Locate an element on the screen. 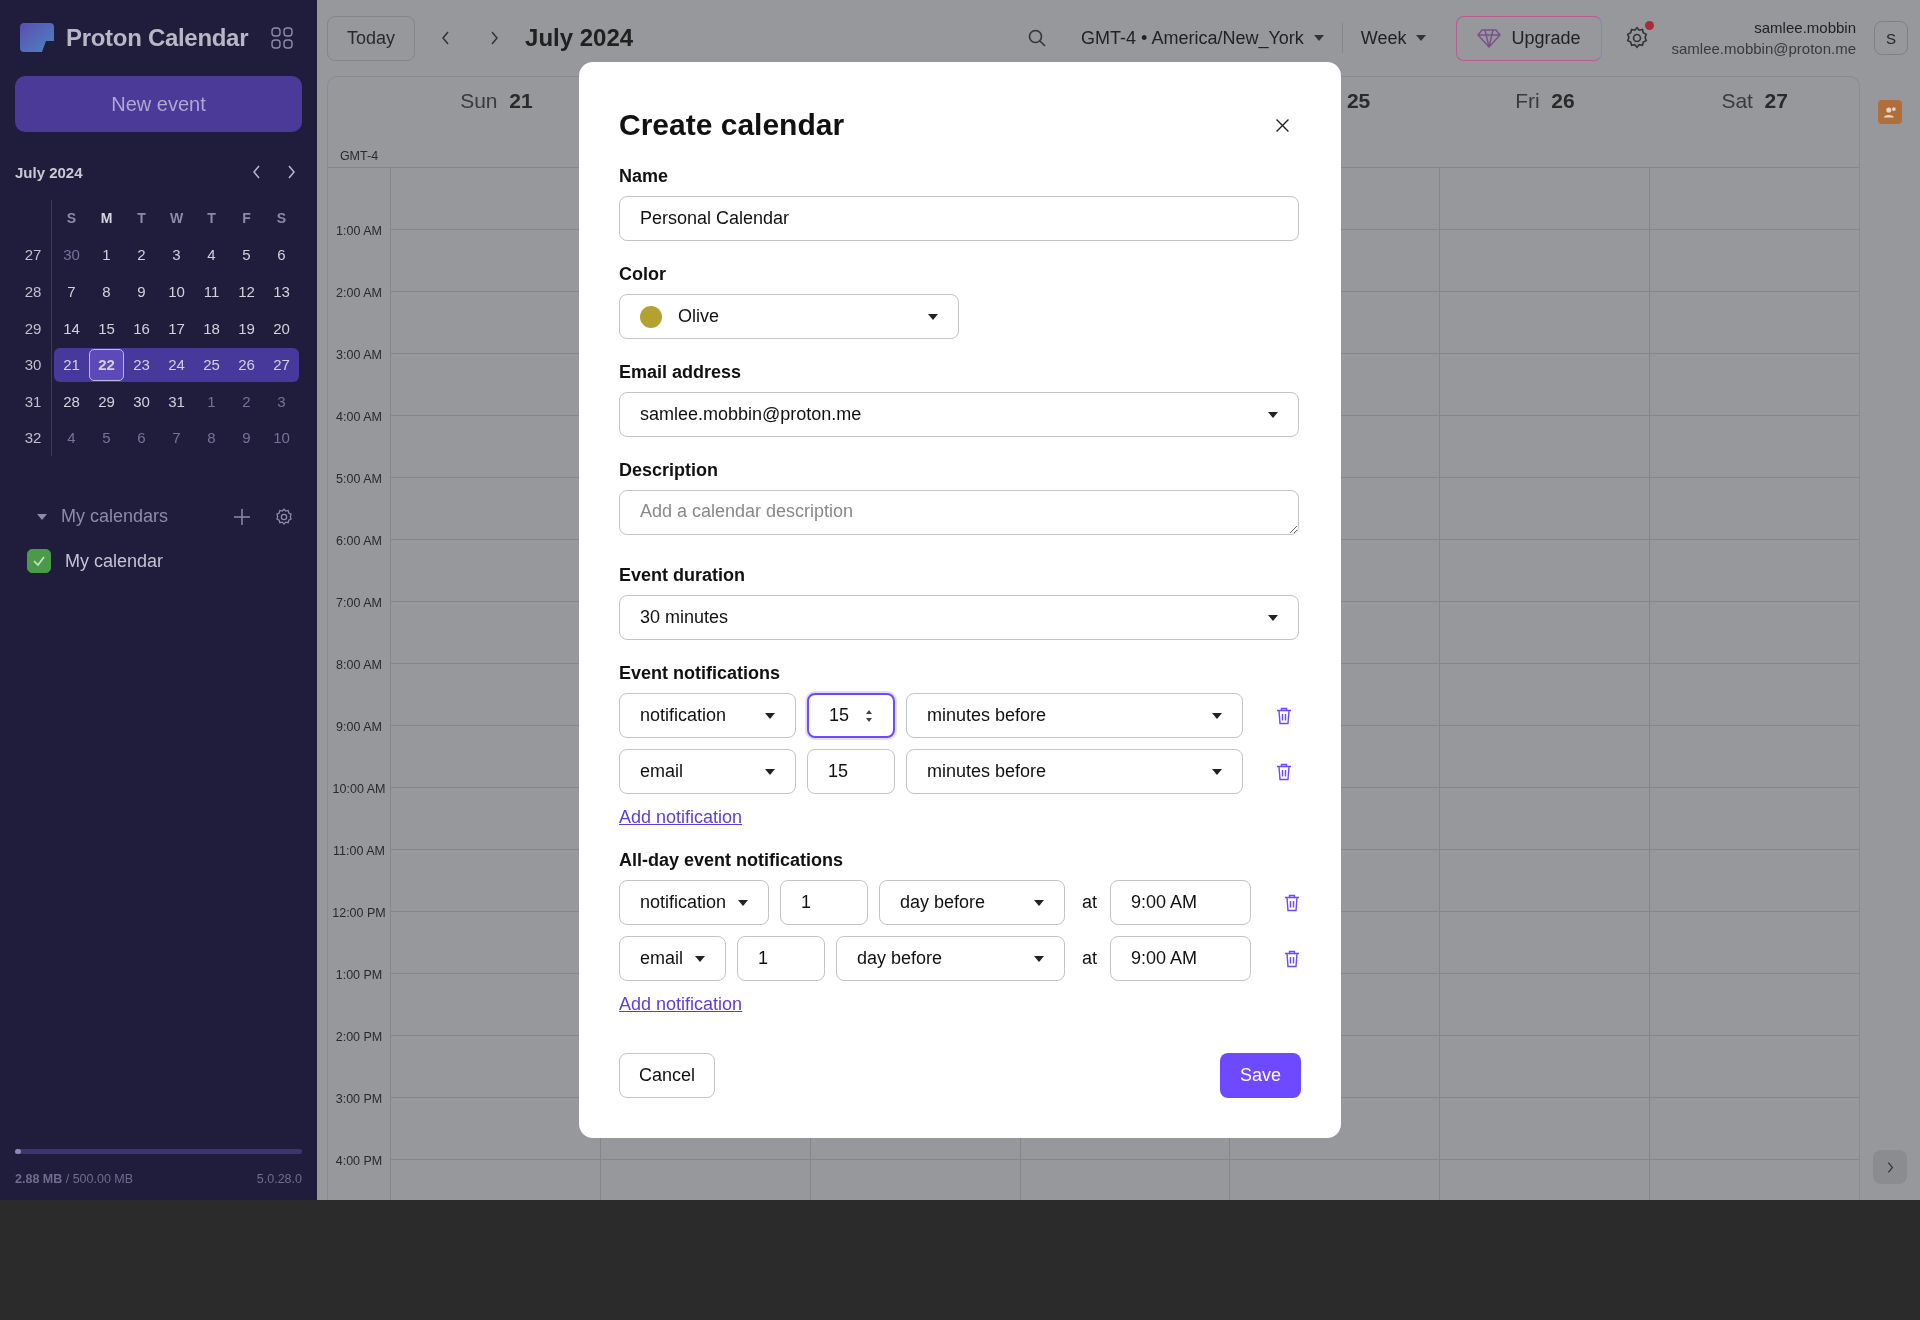  description-input: Add a calendar description is located at coordinates (959, 512).